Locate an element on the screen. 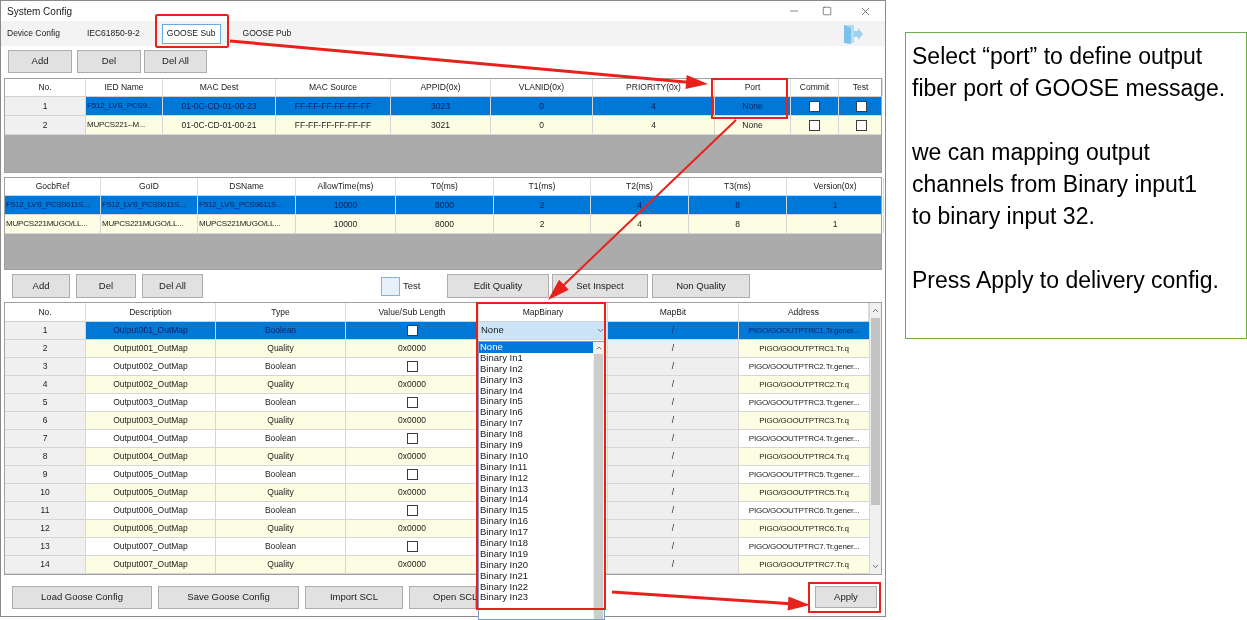 This screenshot has height=620, width=1247. dropdown-option: Binary In23 is located at coordinates (536, 598).